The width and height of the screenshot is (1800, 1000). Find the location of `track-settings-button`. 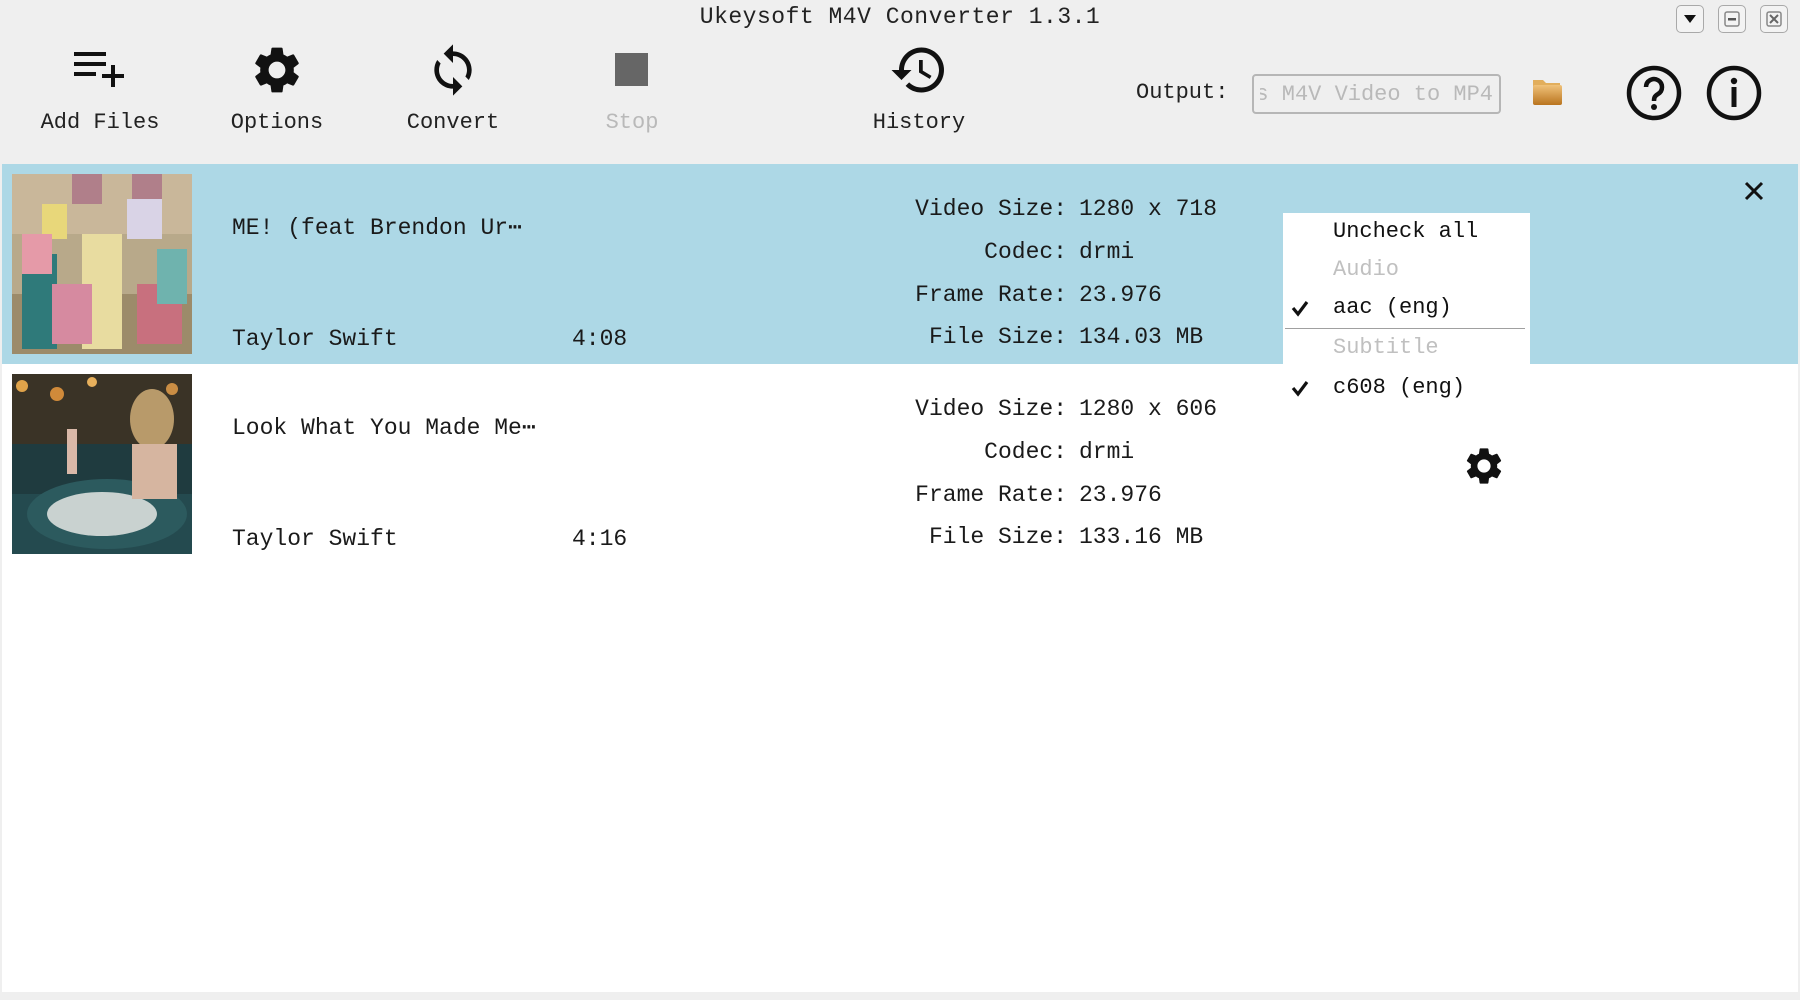

track-settings-button is located at coordinates (1484, 466).